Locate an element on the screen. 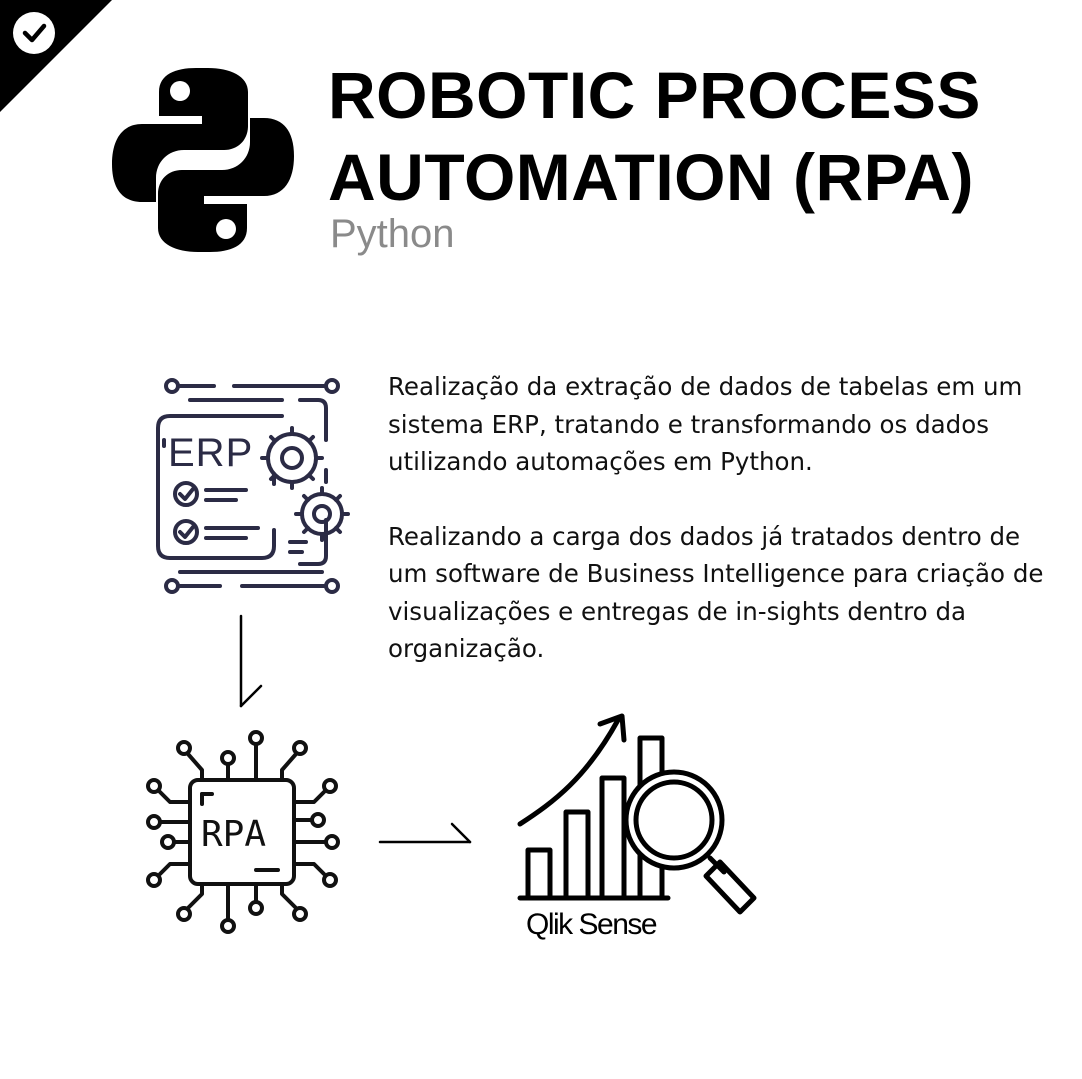 The image size is (1082, 1079). rpa-label: RPA is located at coordinates (233, 834).